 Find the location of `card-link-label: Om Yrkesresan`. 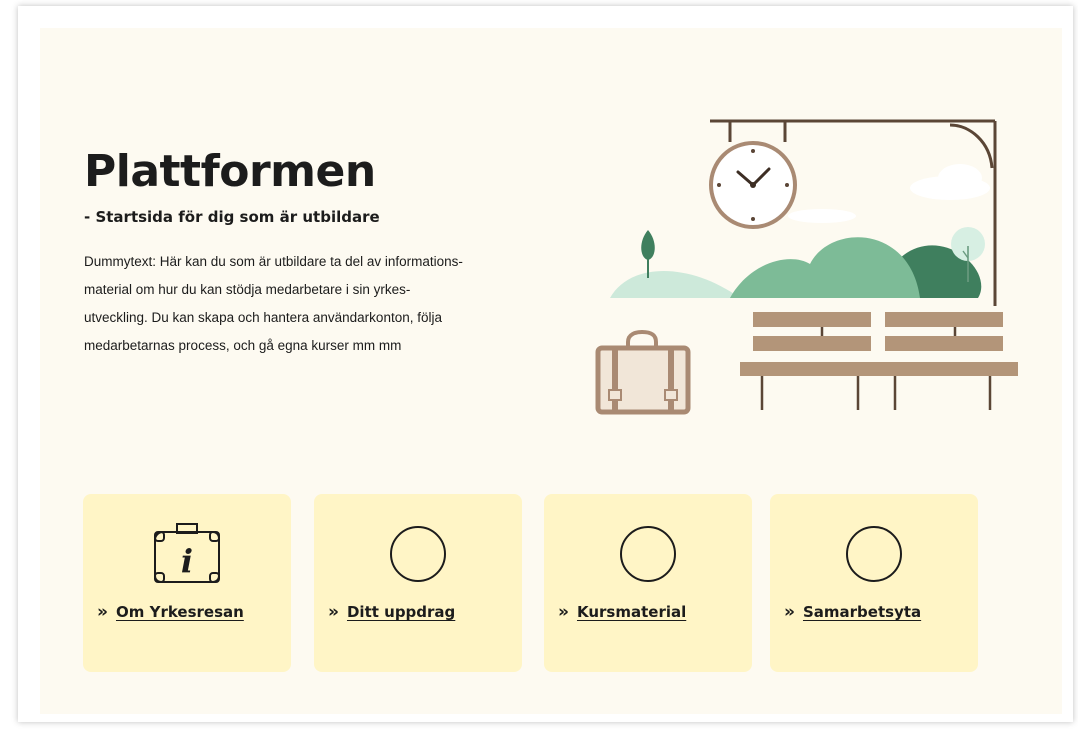

card-link-label: Om Yrkesresan is located at coordinates (180, 612).